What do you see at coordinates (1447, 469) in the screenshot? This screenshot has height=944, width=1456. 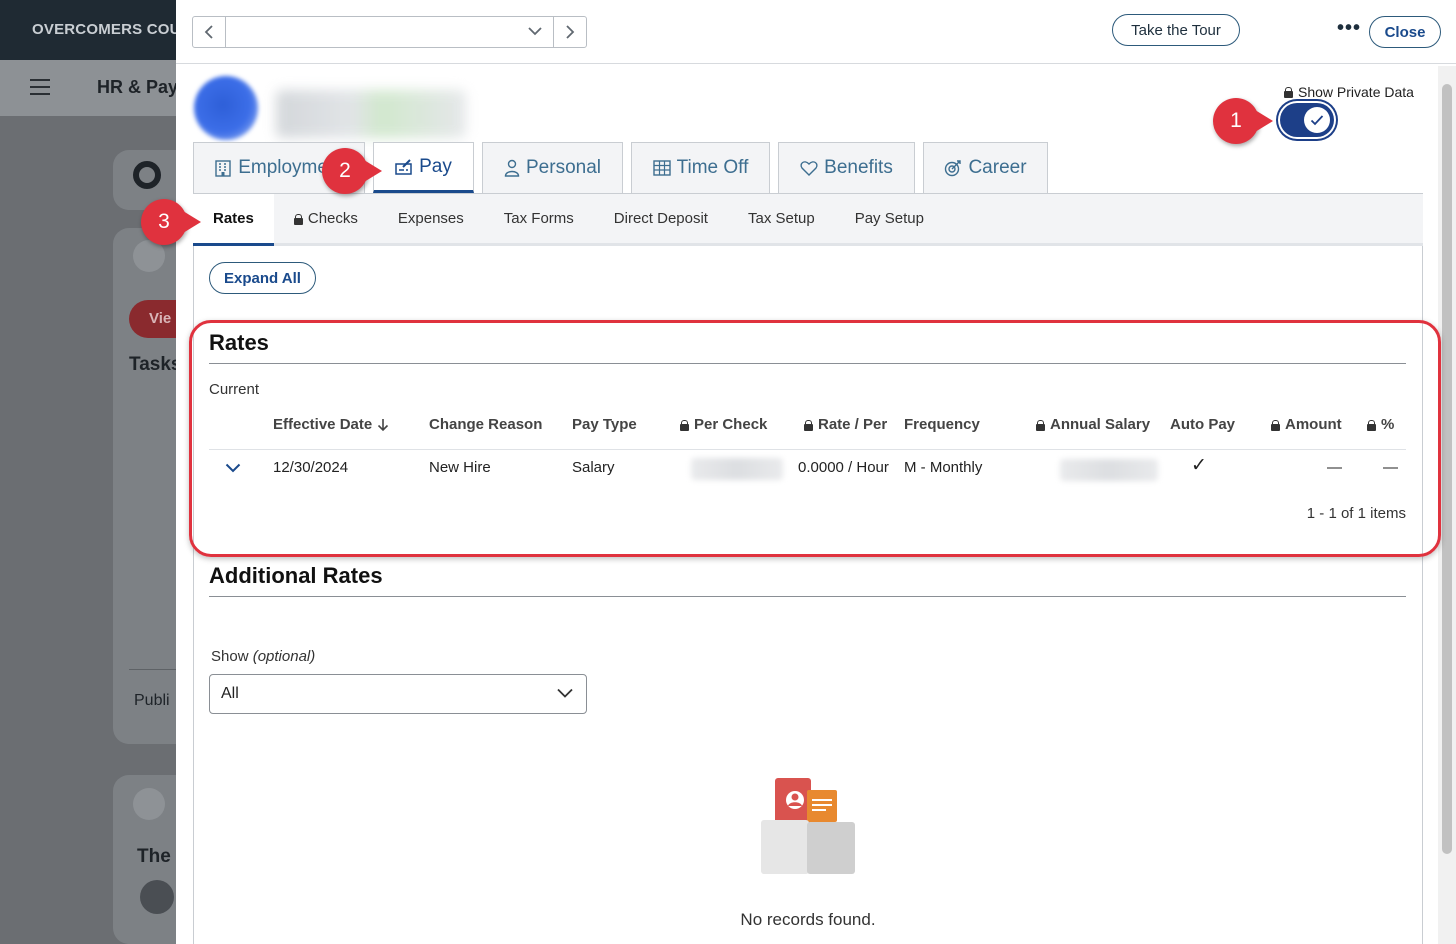 I see `scrollbar-thumb` at bounding box center [1447, 469].